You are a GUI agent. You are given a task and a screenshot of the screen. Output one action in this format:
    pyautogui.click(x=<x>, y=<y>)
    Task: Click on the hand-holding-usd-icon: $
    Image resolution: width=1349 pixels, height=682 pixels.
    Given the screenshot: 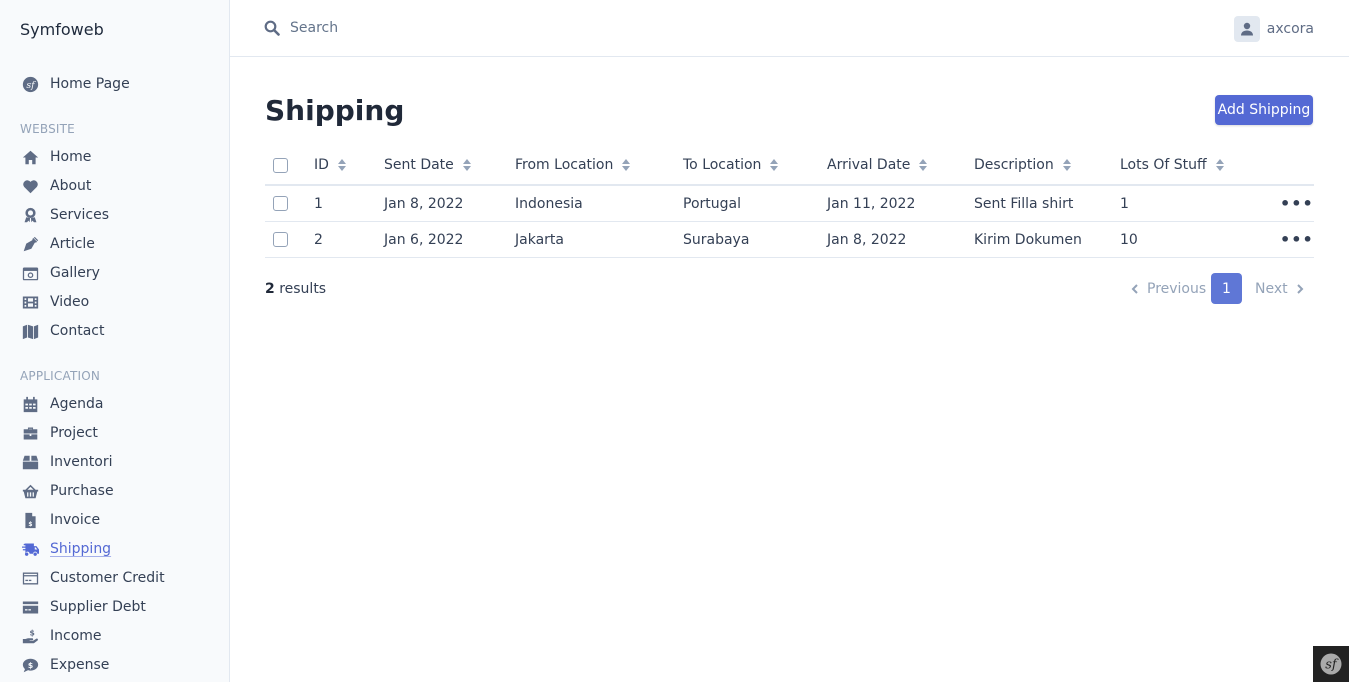 What is the action you would take?
    pyautogui.click(x=30, y=636)
    